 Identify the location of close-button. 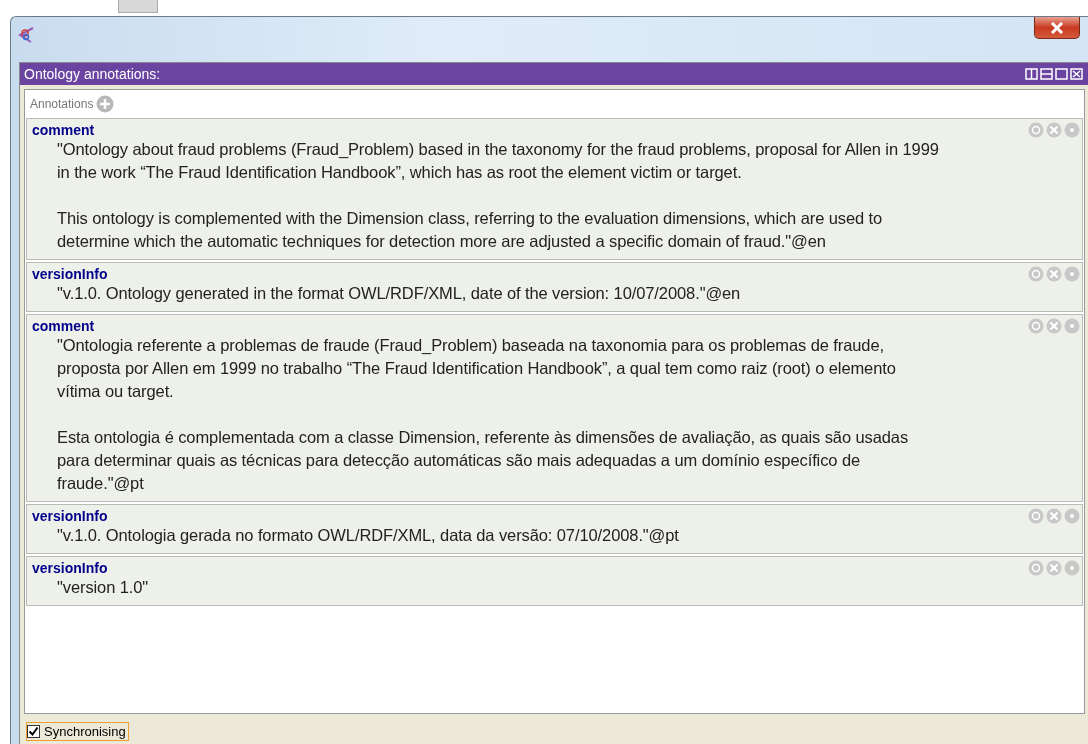
(1057, 28).